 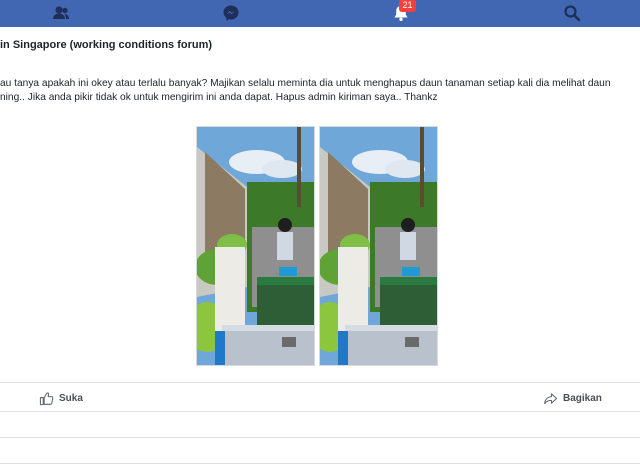 I want to click on like-button: Suka, so click(x=61, y=398).